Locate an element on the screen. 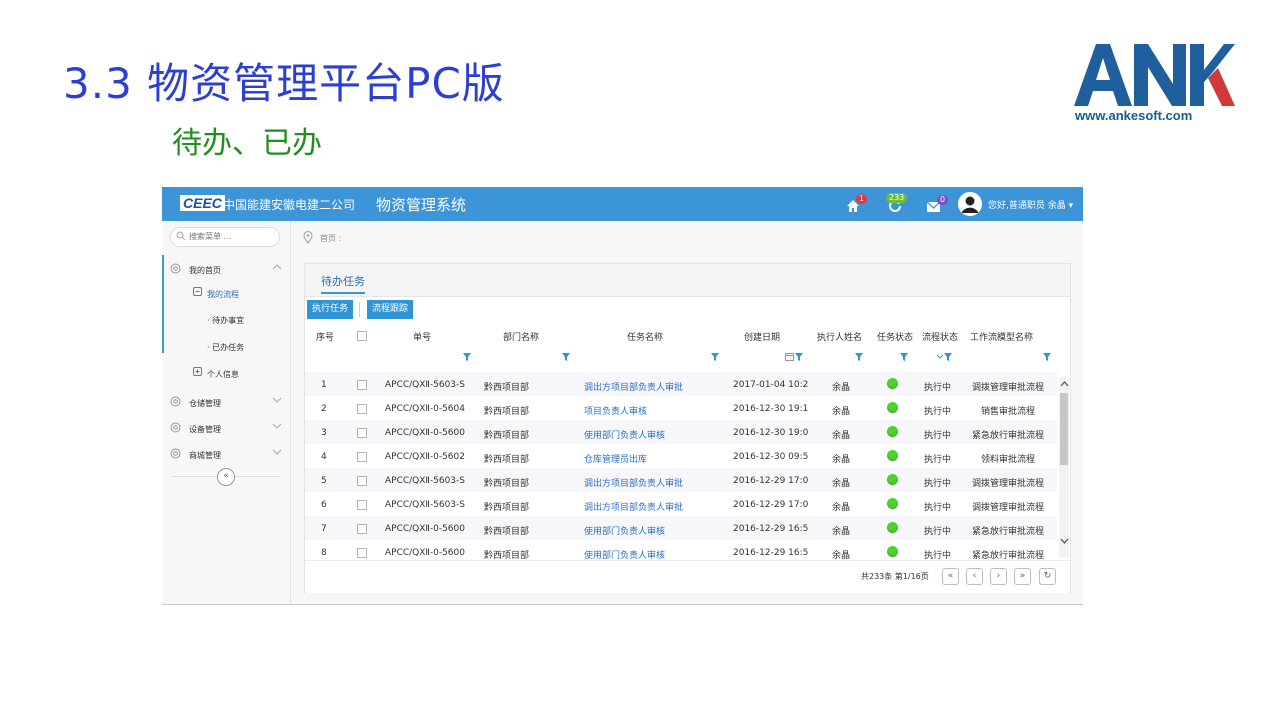  last-page-icon: » is located at coordinates (1022, 576).